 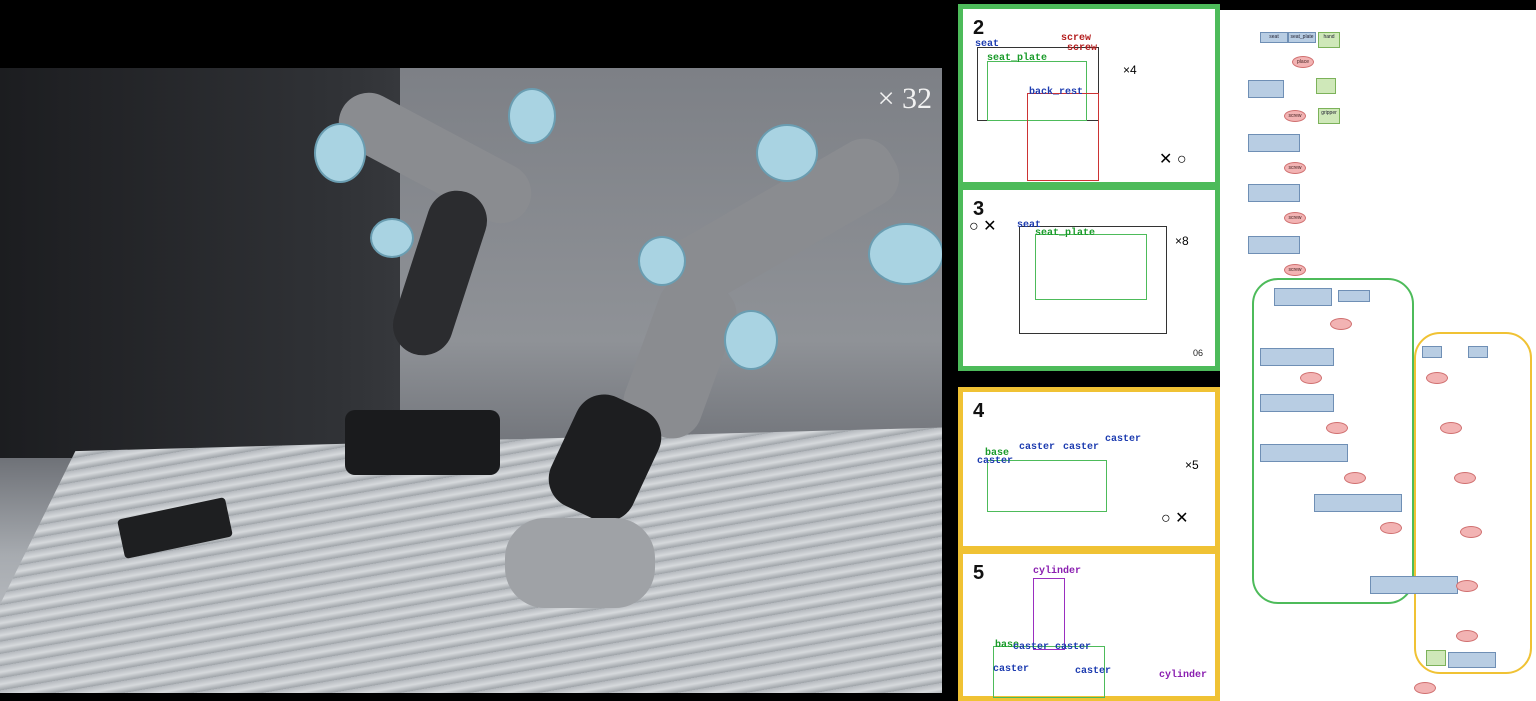 I want to click on speed-multiplier: × 32, so click(x=904, y=98).